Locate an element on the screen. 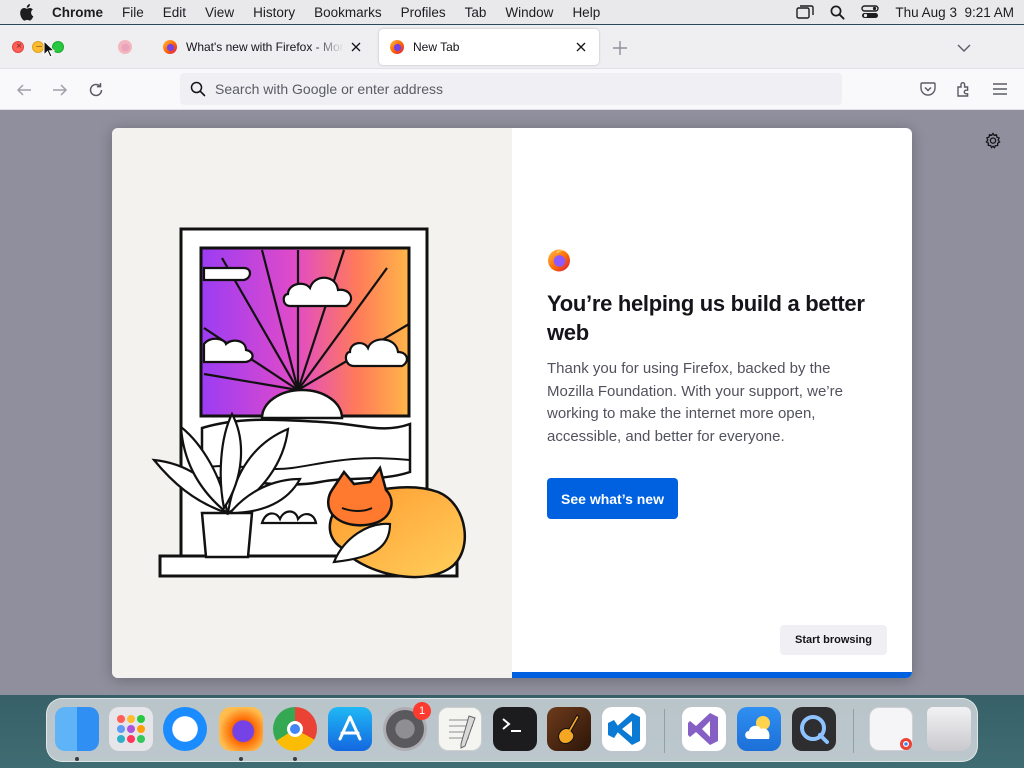 This screenshot has width=1024, height=768. extensions-icon is located at coordinates (964, 89).